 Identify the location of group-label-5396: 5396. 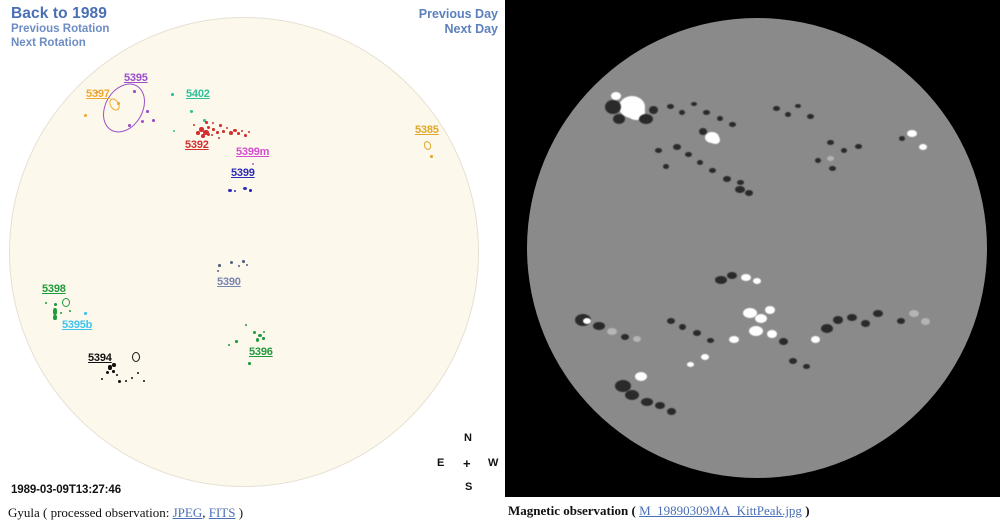
(261, 352).